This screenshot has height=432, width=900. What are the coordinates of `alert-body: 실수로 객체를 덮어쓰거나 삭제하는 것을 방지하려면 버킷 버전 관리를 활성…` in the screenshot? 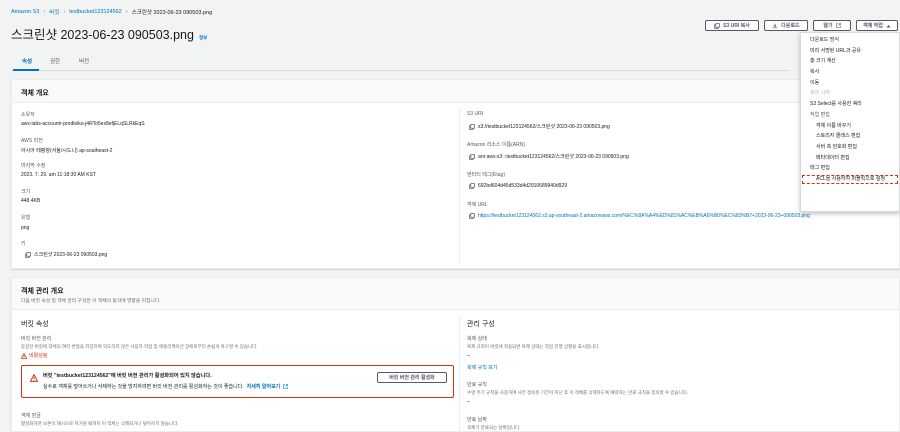 It's located at (143, 387).